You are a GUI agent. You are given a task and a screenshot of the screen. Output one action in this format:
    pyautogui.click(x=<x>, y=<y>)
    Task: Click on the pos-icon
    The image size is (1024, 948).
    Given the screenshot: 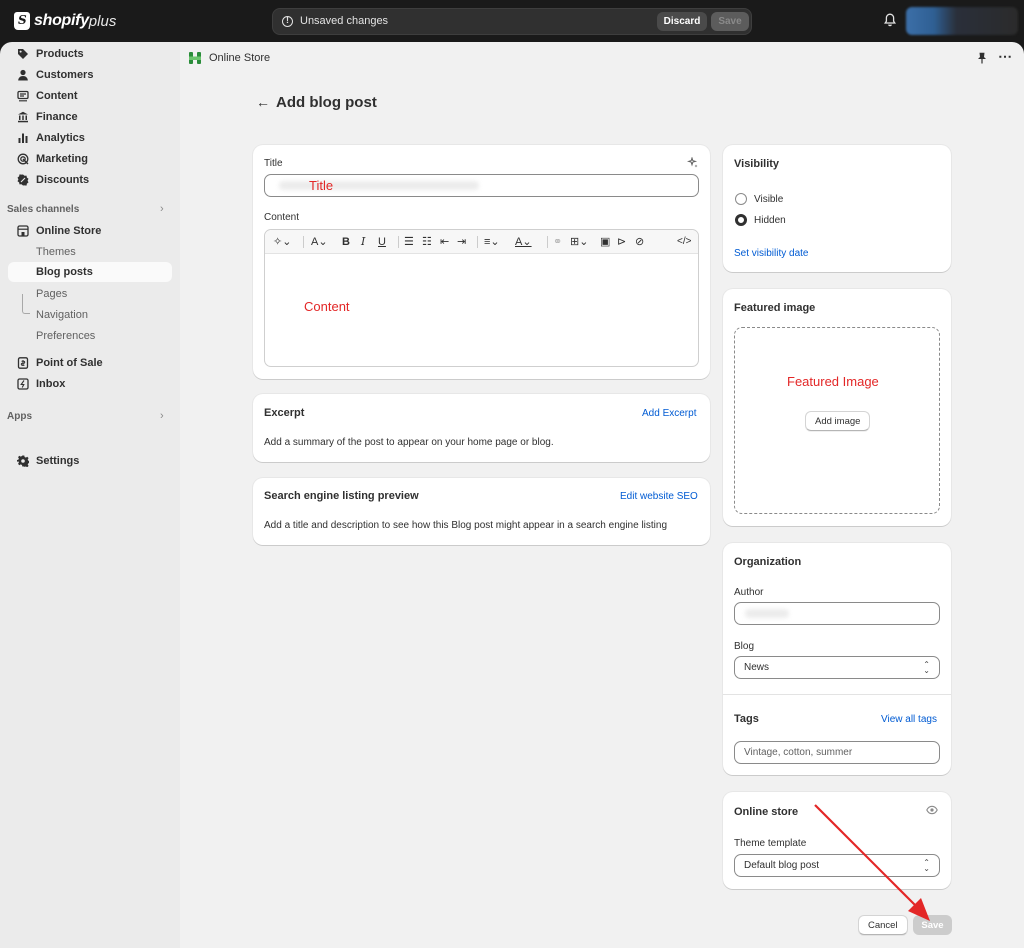 What is the action you would take?
    pyautogui.click(x=23, y=363)
    